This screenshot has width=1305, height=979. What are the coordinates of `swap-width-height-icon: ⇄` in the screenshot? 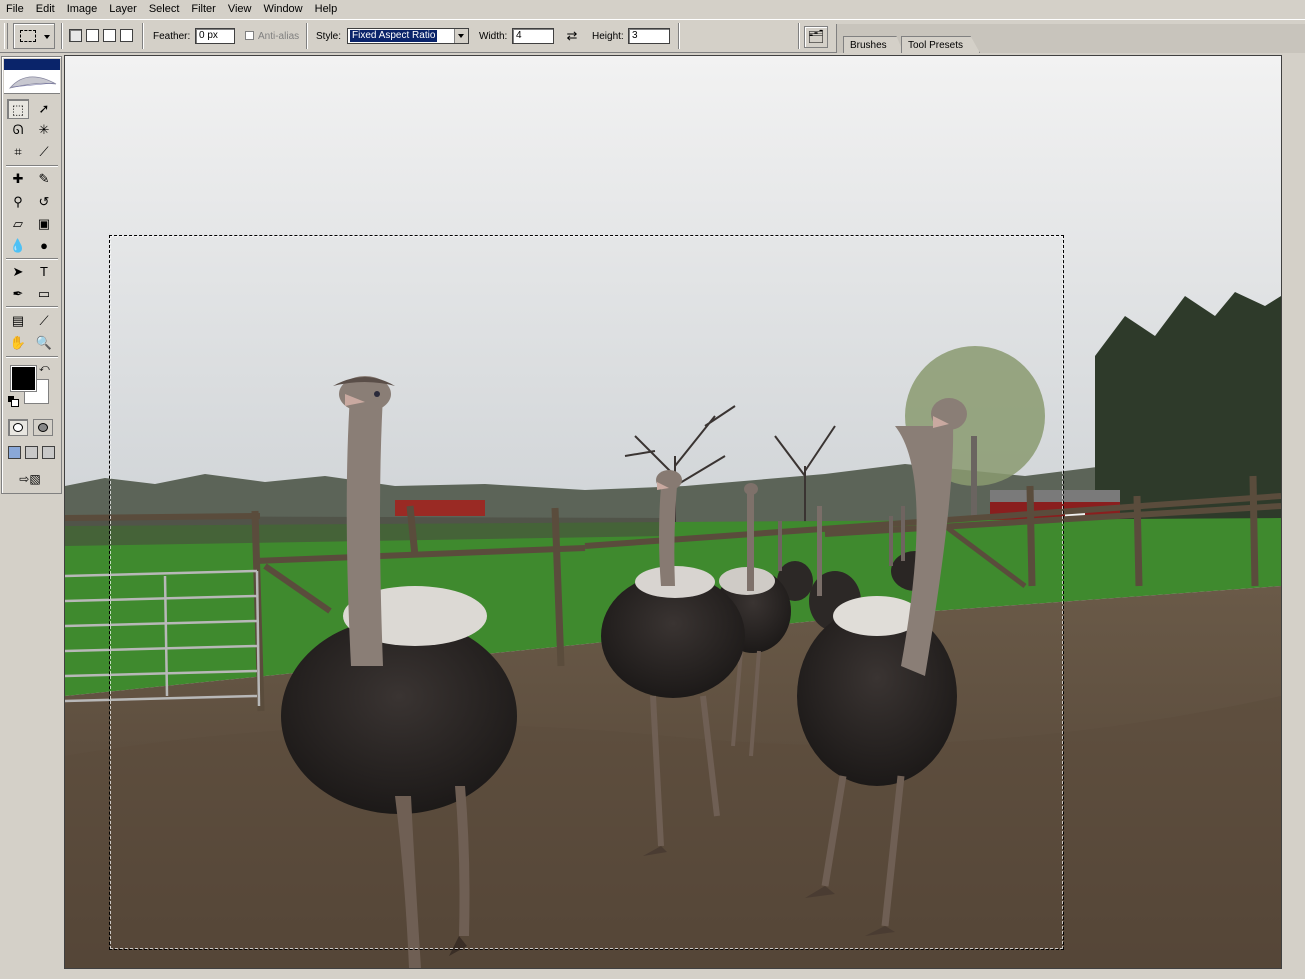 It's located at (572, 36).